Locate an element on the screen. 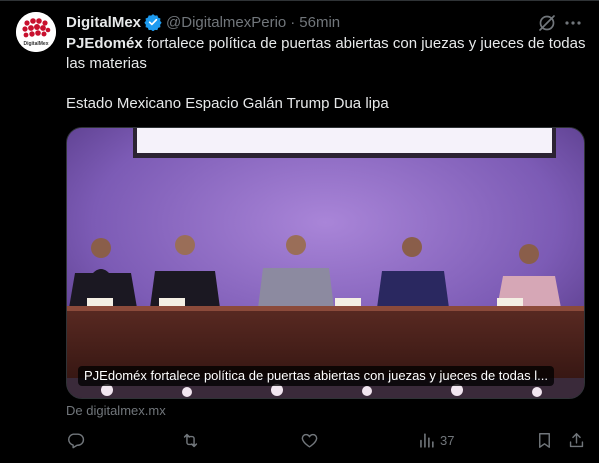 This screenshot has height=463, width=599. like-button is located at coordinates (309, 440).